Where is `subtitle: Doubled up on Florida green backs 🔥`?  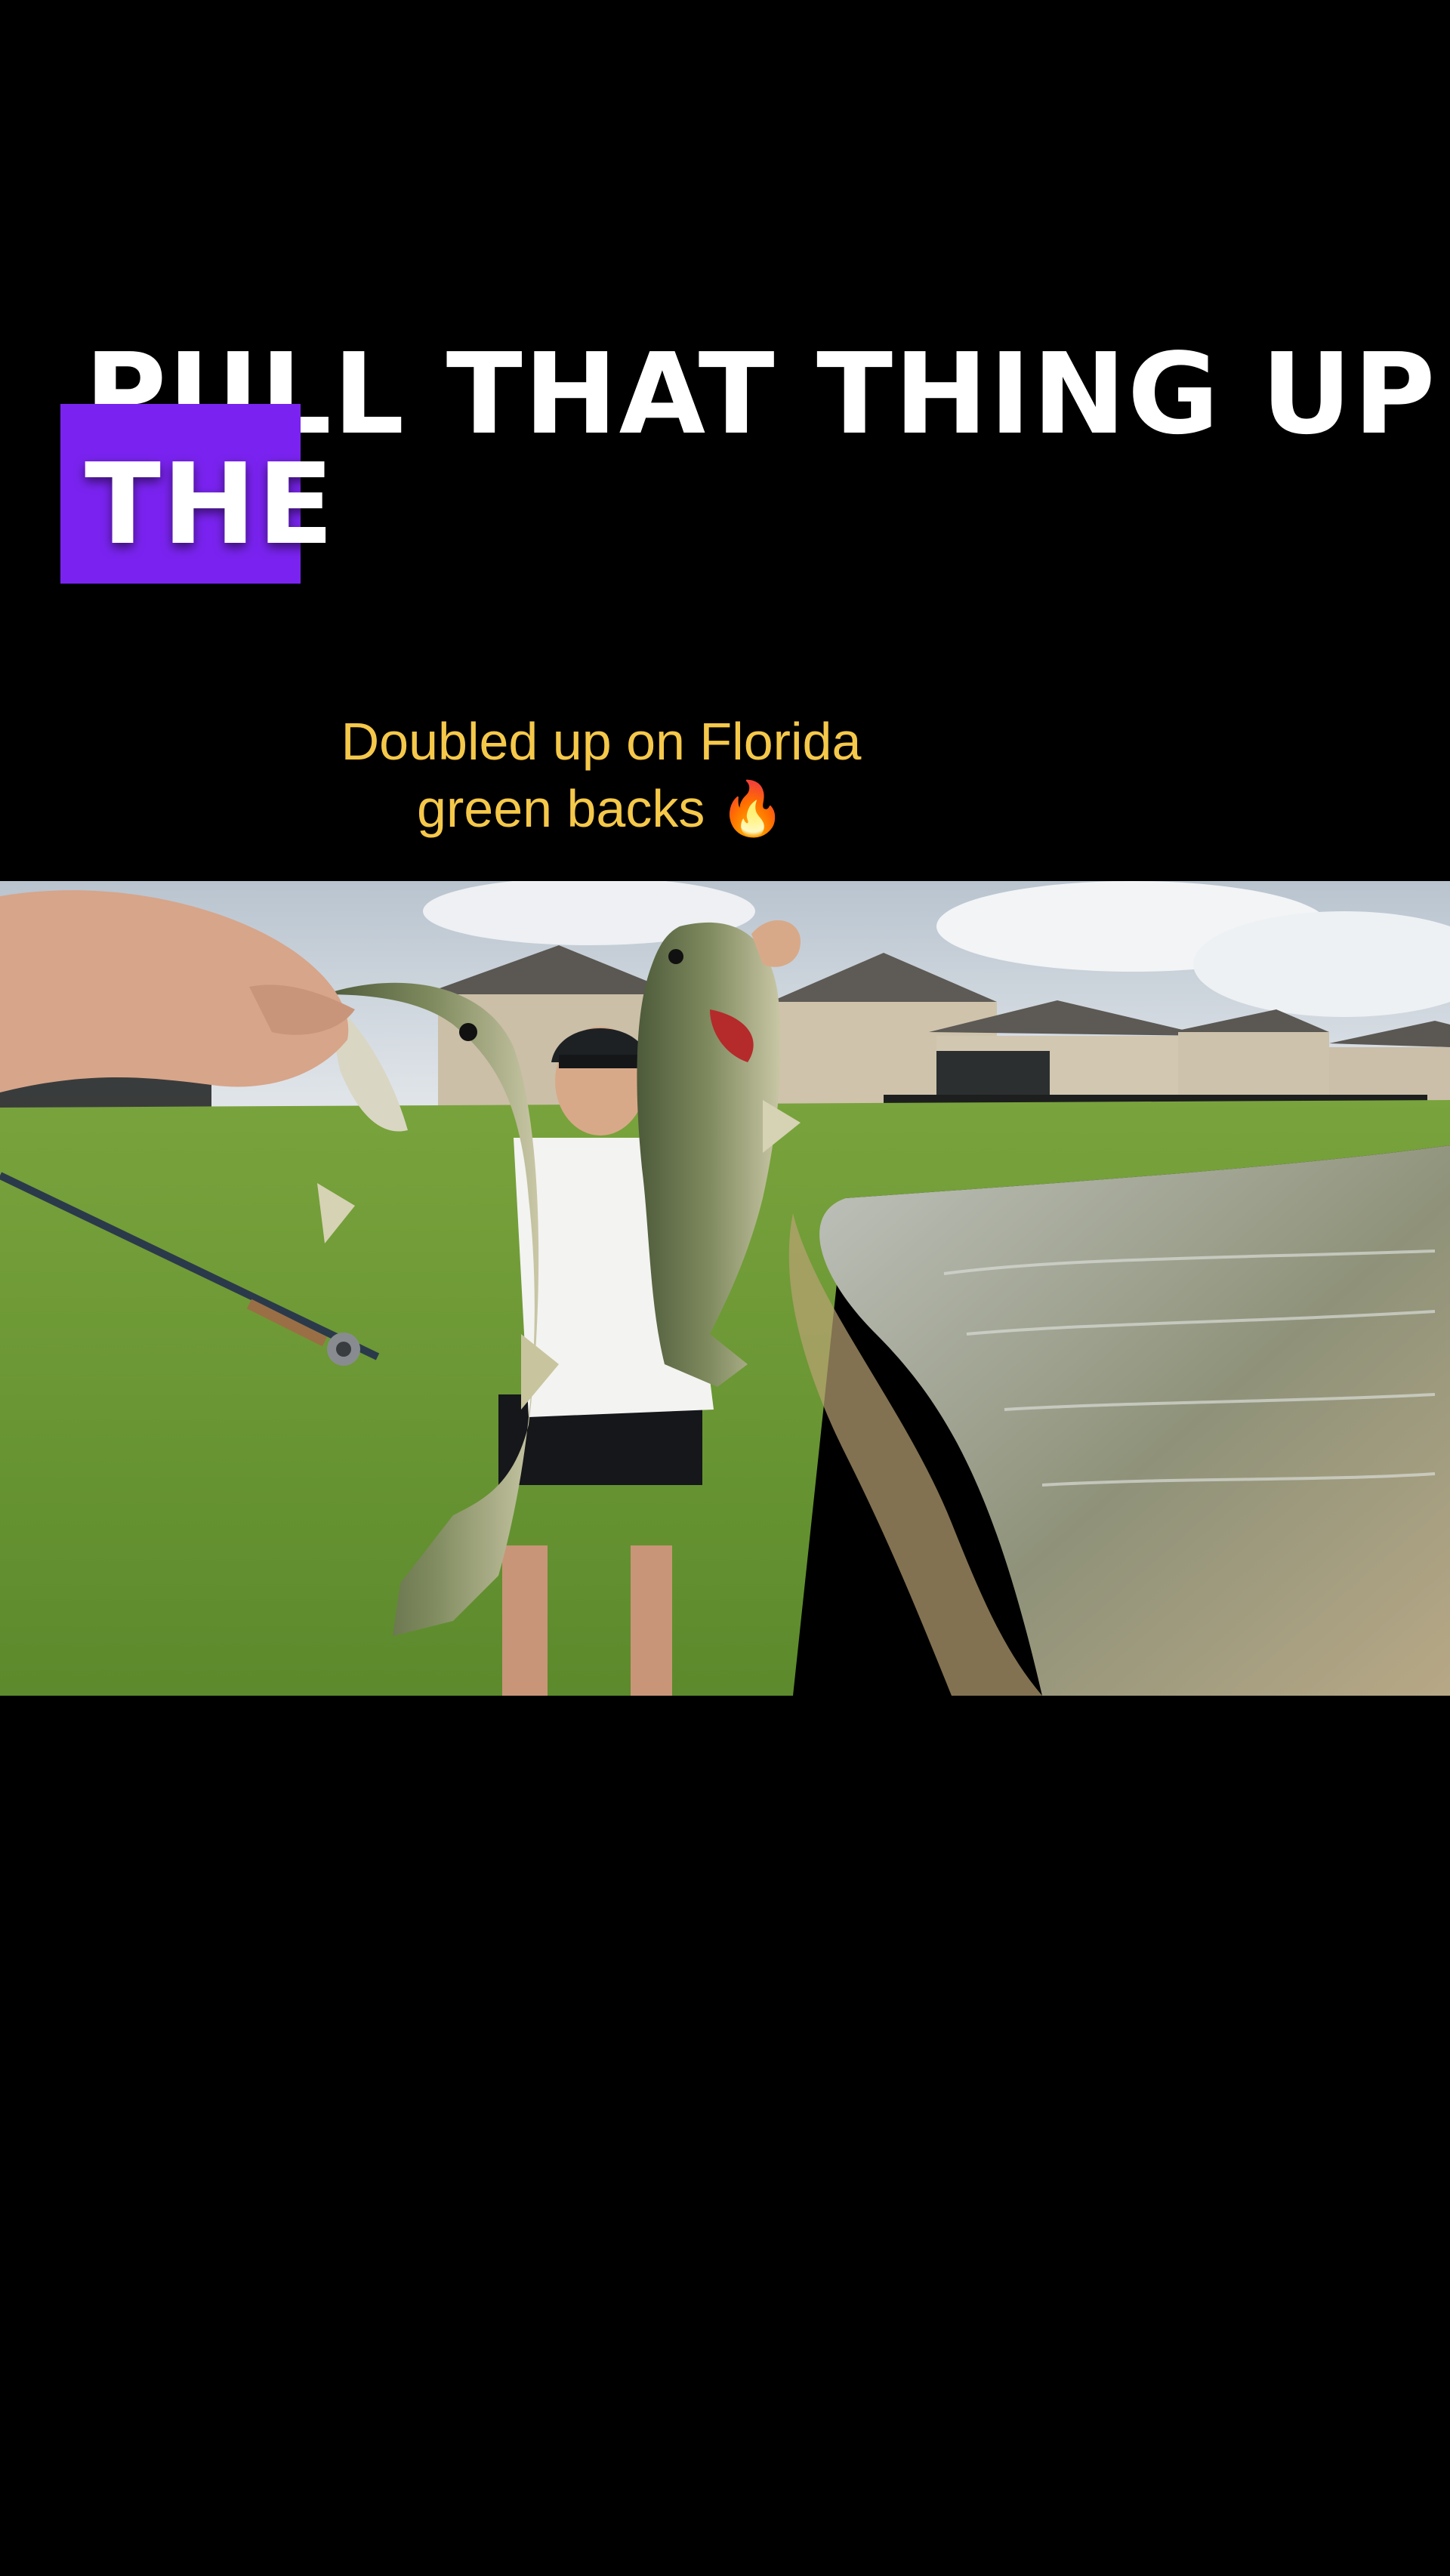 subtitle: Doubled up on Florida green backs 🔥 is located at coordinates (601, 775).